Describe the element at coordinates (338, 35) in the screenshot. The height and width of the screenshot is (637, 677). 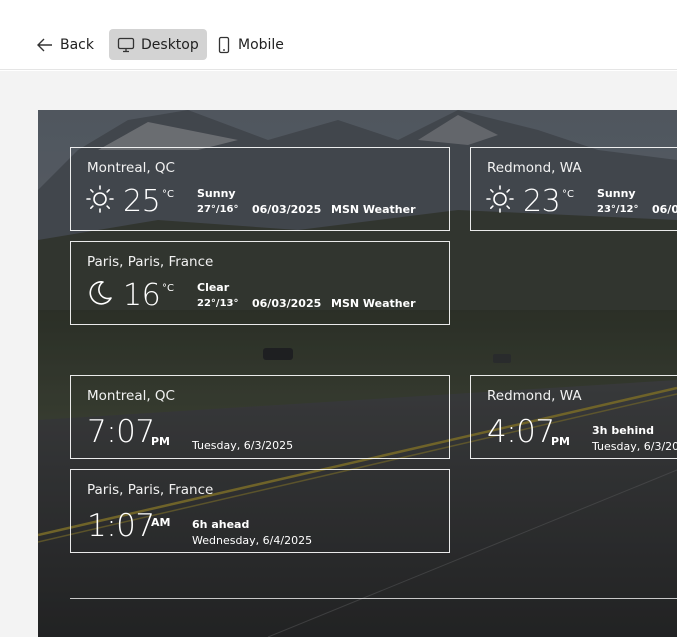
I see `preview-toolbar: Back Desktop Mobile` at that location.